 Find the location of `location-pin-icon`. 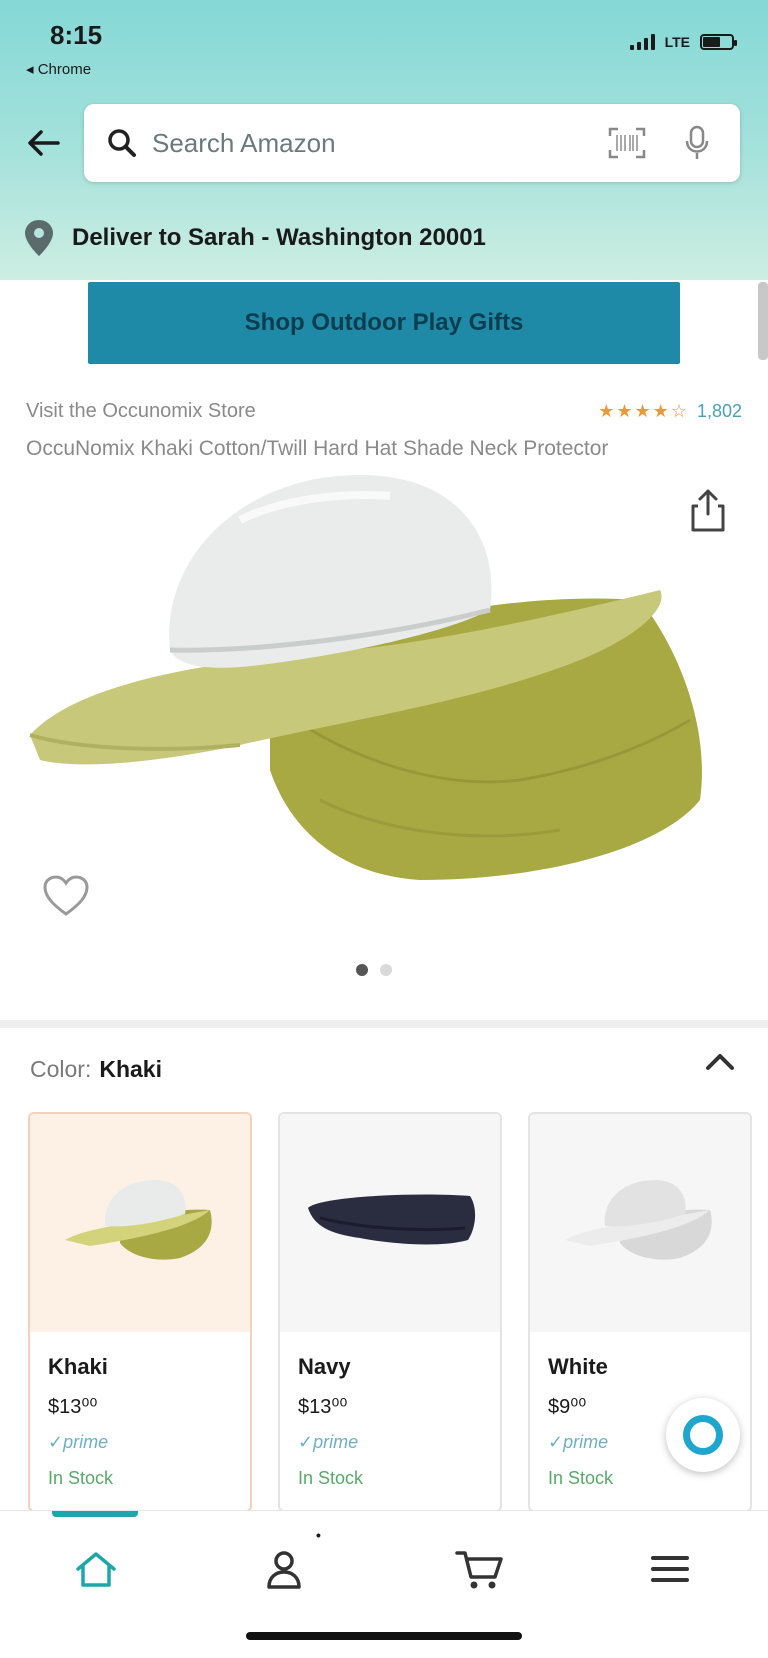

location-pin-icon is located at coordinates (39, 238).